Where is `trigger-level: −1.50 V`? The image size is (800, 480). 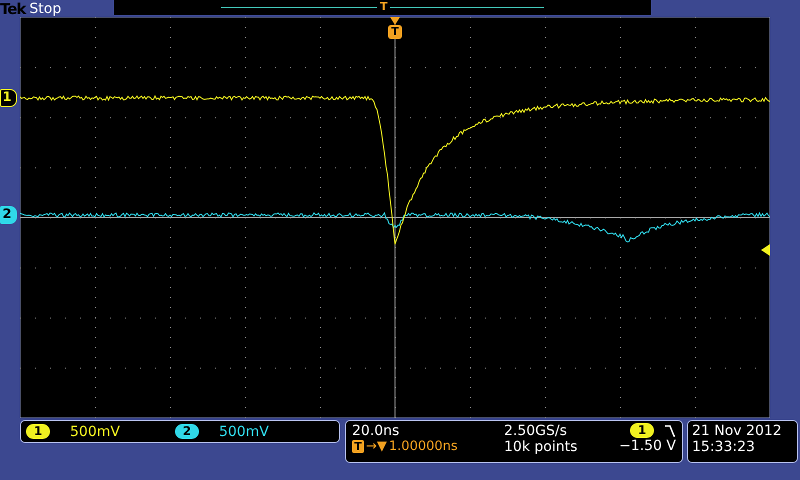 trigger-level: −1.50 V is located at coordinates (647, 446).